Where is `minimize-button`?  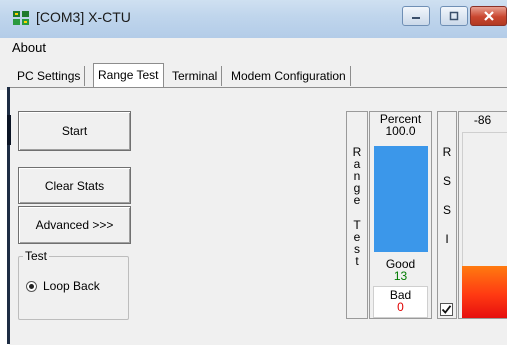
minimize-button is located at coordinates (416, 16).